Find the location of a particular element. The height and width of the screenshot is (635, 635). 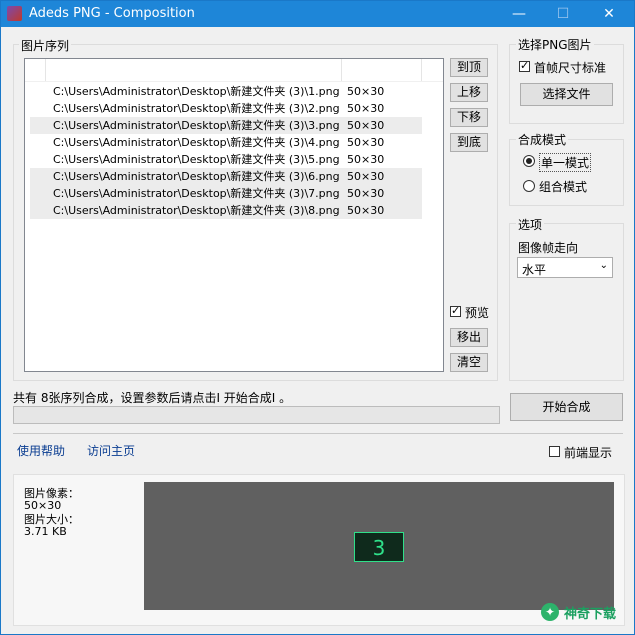

combined-mode-label: 组合模式 is located at coordinates (563, 187).